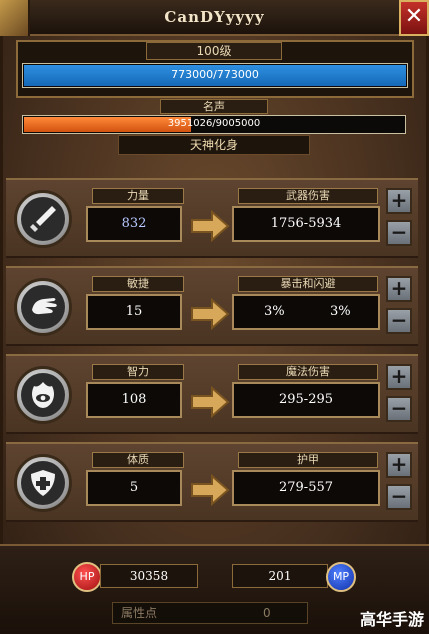 The height and width of the screenshot is (634, 429). I want to click on decrease-intelligence-button: −, so click(399, 409).